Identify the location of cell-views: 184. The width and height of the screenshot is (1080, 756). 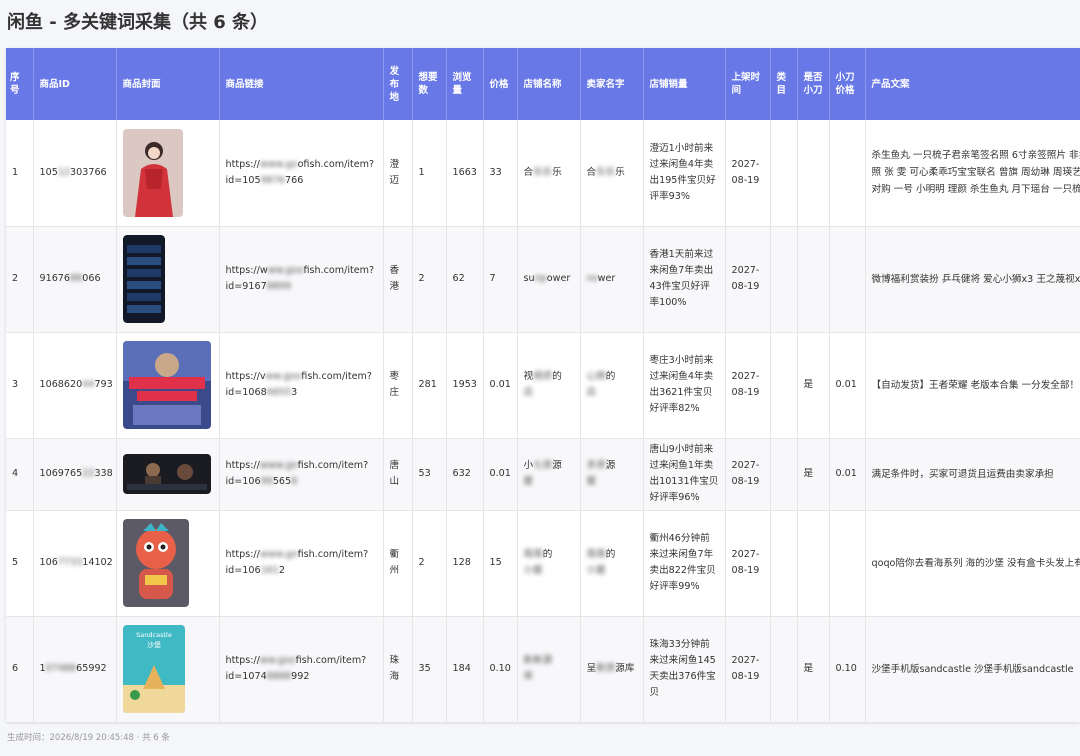
(465, 669).